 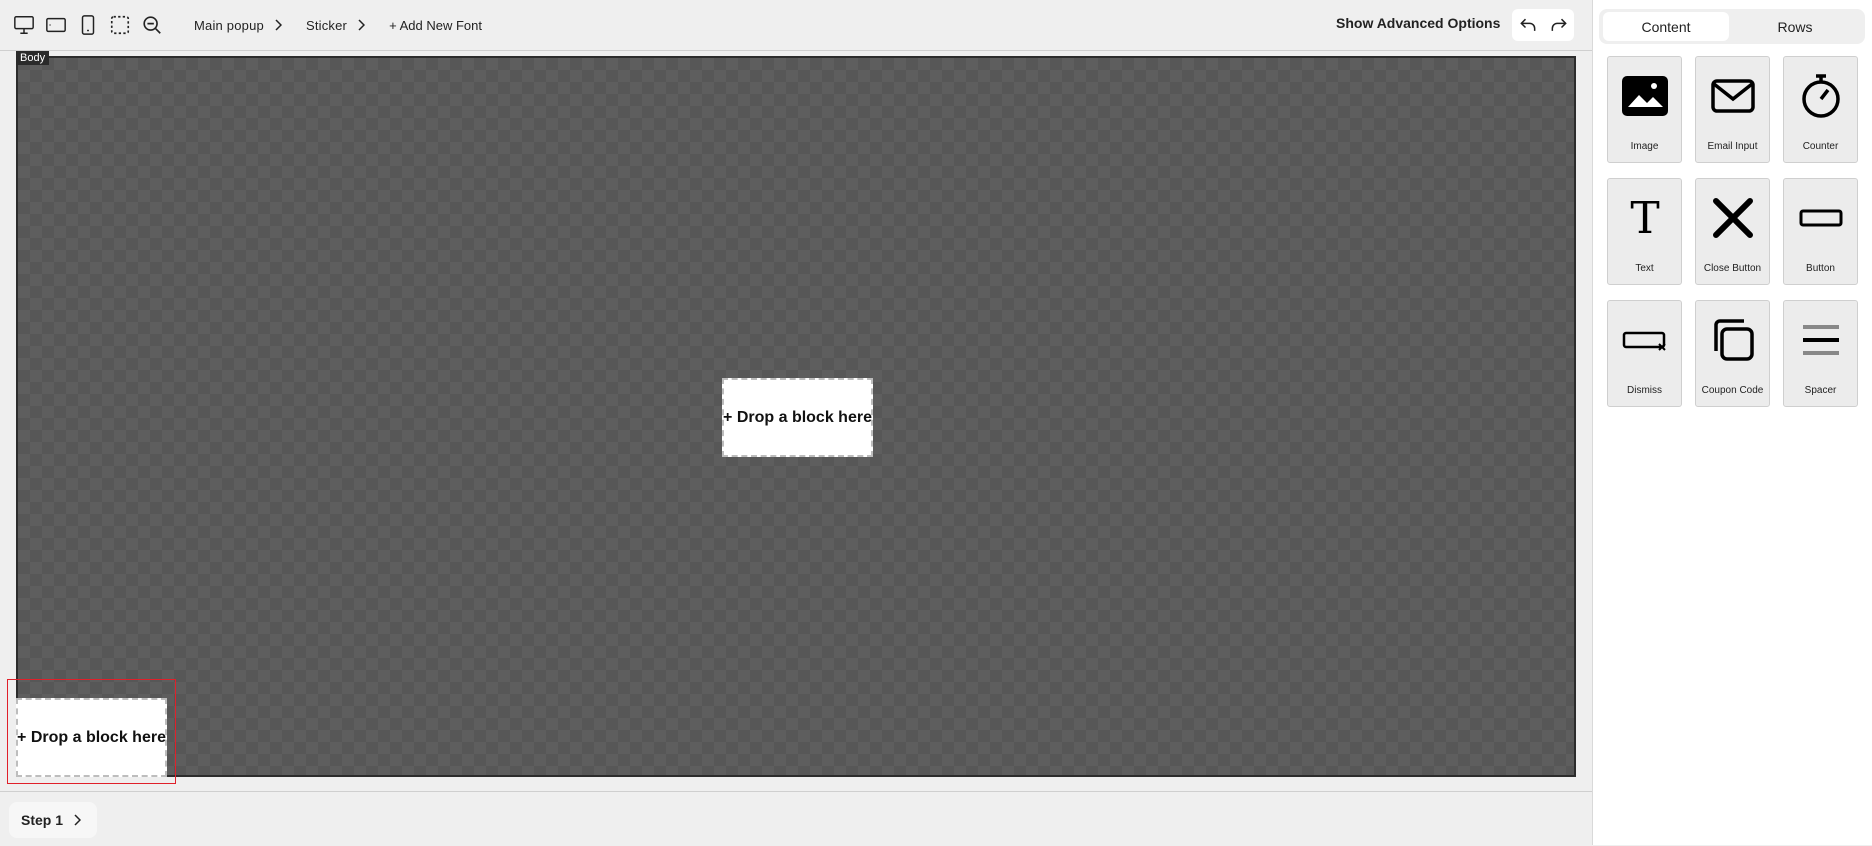 I want to click on undo-redo-group, so click(x=1543, y=25).